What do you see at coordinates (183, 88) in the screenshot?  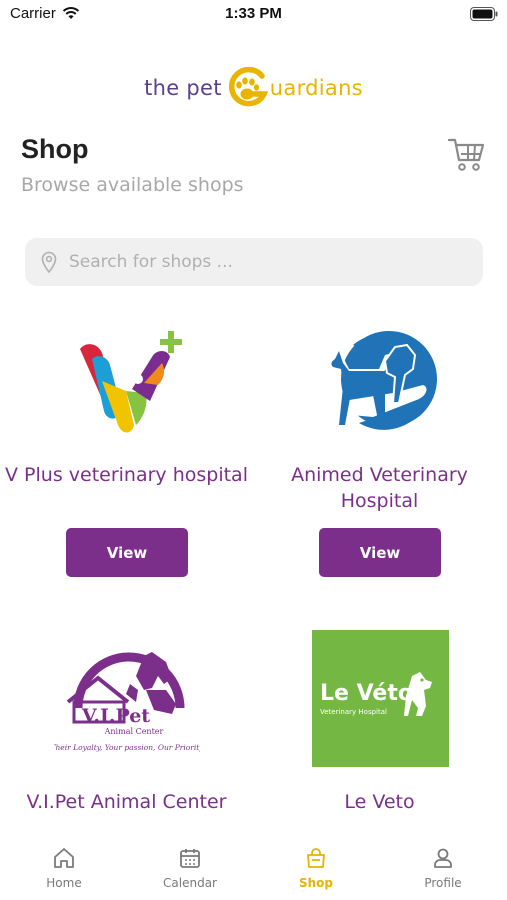 I see `logo-text-the-pet: the pet` at bounding box center [183, 88].